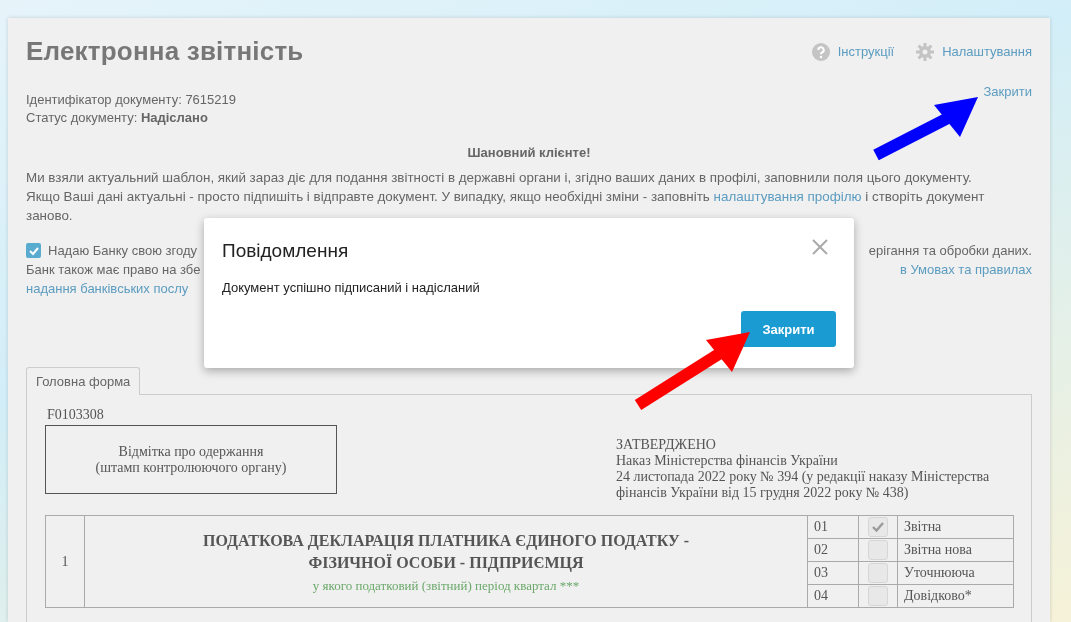 The image size is (1071, 622). What do you see at coordinates (833, 573) in the screenshot?
I see `table-cell: 03` at bounding box center [833, 573].